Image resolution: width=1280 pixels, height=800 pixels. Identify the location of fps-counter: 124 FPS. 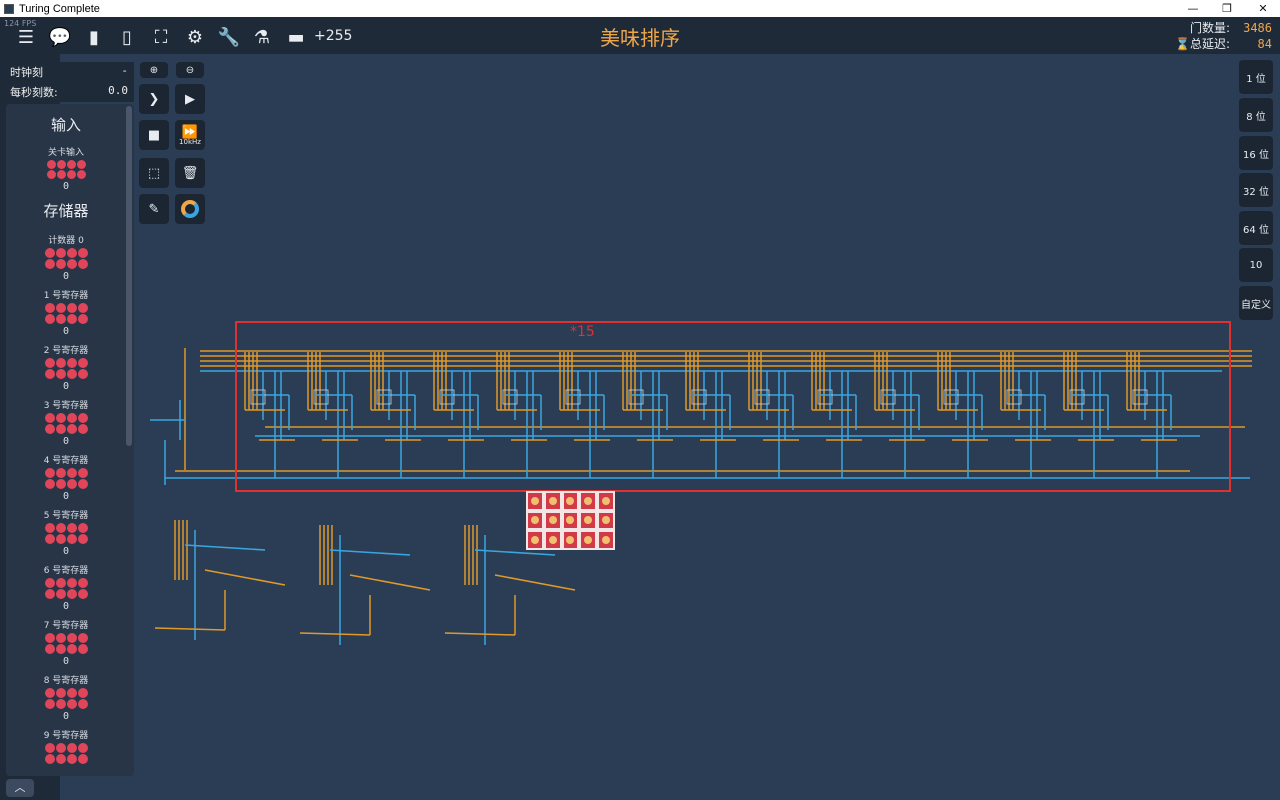
(20, 23).